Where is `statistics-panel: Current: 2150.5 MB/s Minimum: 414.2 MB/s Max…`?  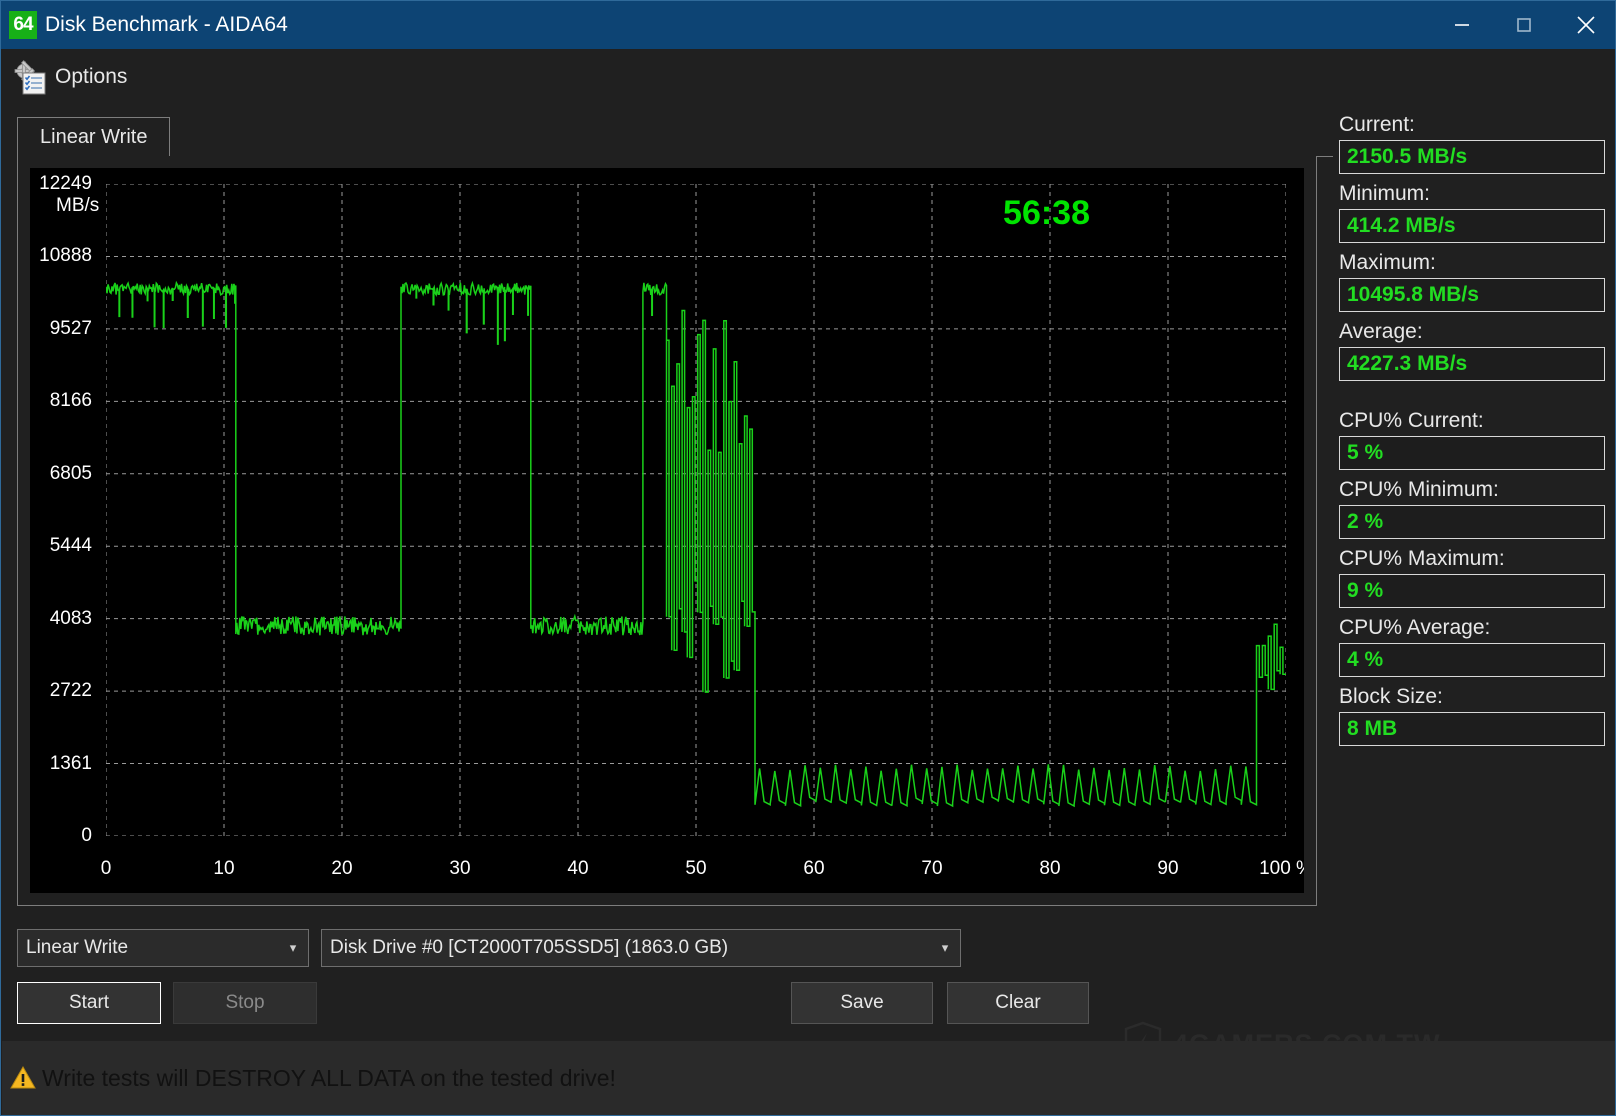
statistics-panel: Current: 2150.5 MB/s Minimum: 414.2 MB/s Max… is located at coordinates (1472, 433).